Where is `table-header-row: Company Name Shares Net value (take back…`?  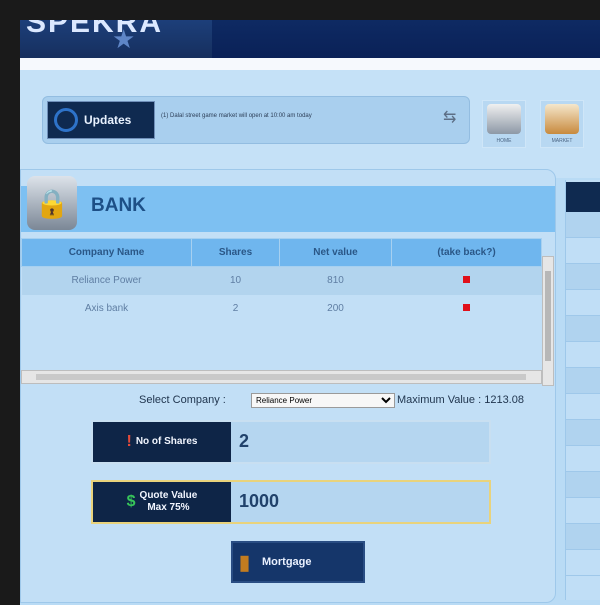 table-header-row: Company Name Shares Net value (take back… is located at coordinates (281, 252).